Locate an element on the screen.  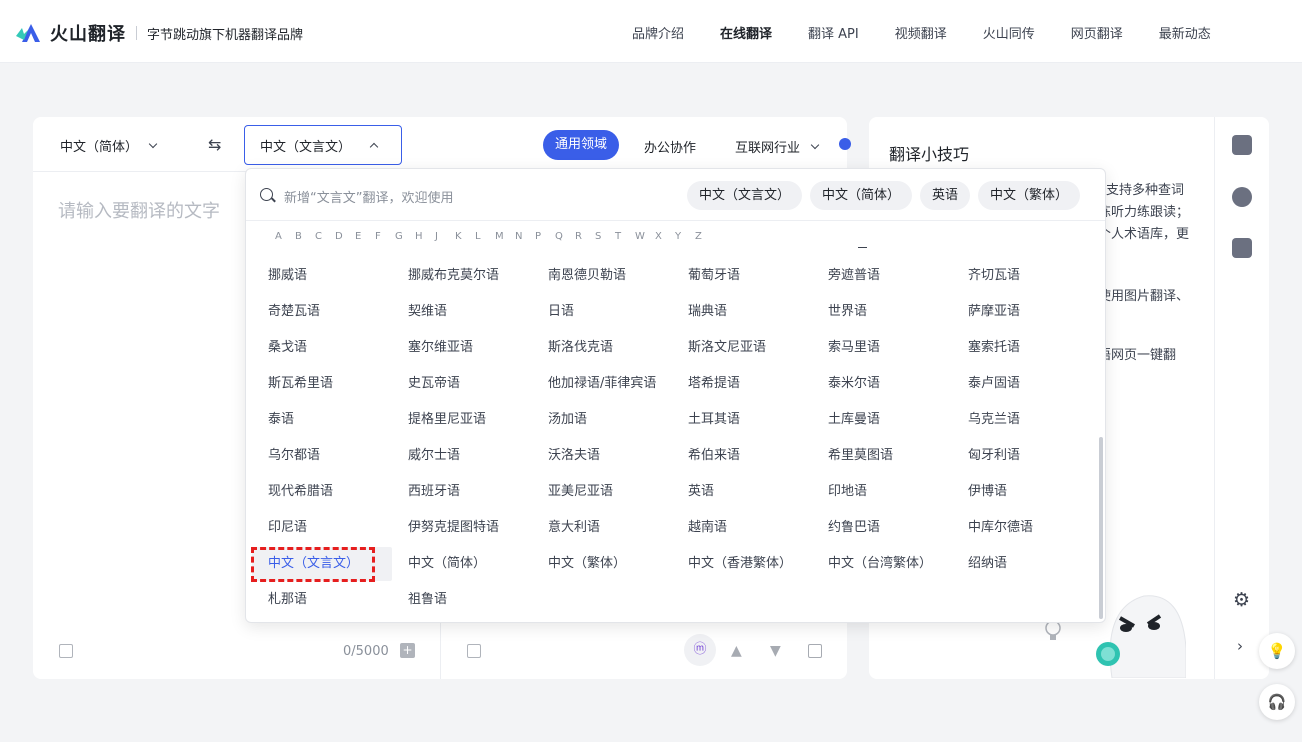
alphabet-letter: K is located at coordinates (465, 236).